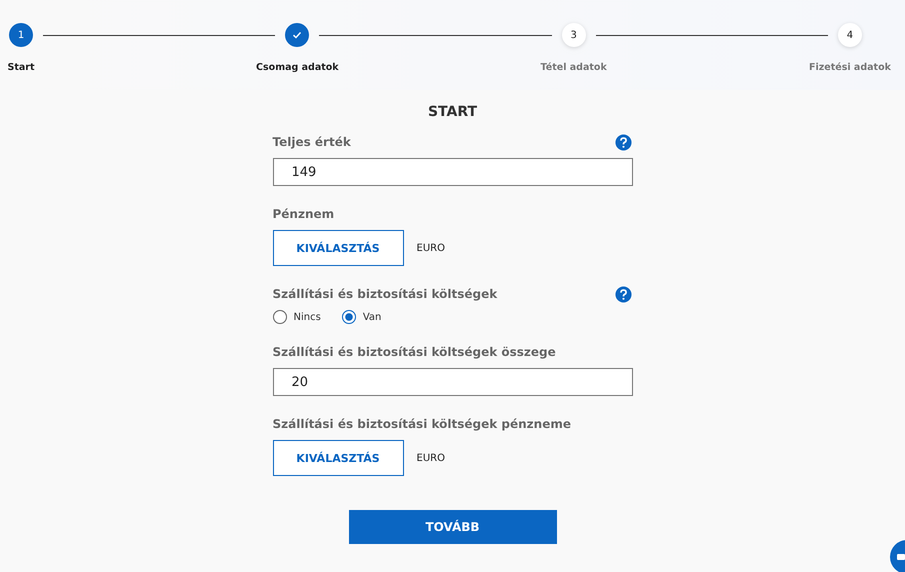 The height and width of the screenshot is (572, 905). I want to click on message-icon, so click(900, 557).